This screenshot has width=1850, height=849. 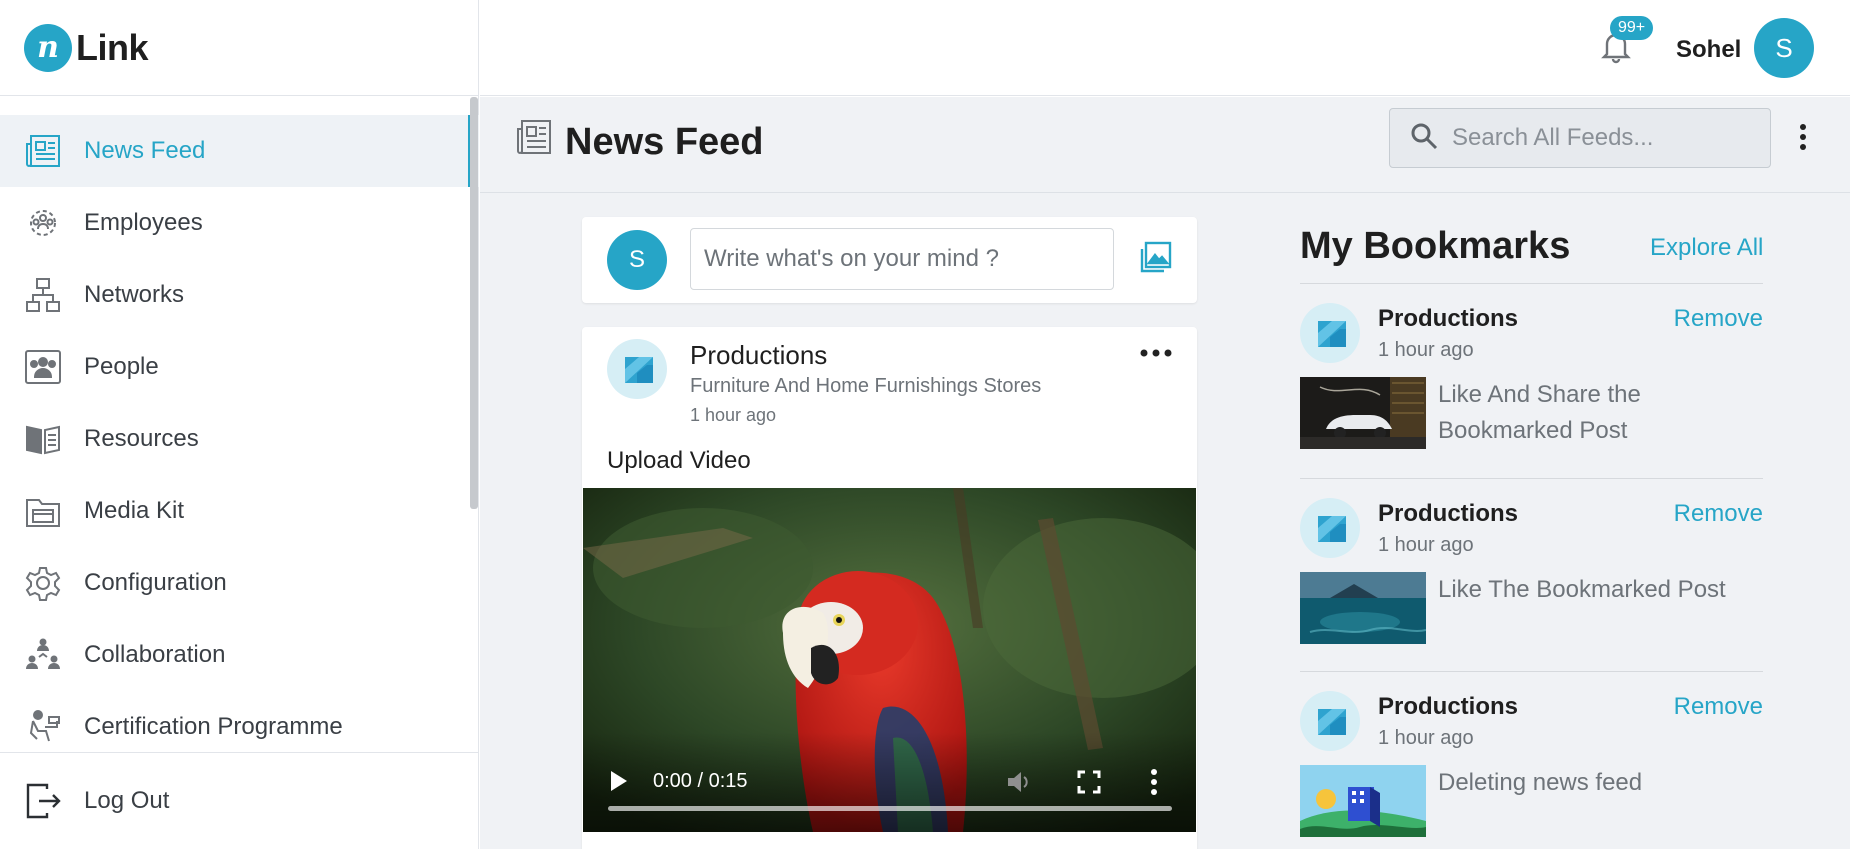 What do you see at coordinates (145, 150) in the screenshot?
I see `sidebar-item-label: News Feed` at bounding box center [145, 150].